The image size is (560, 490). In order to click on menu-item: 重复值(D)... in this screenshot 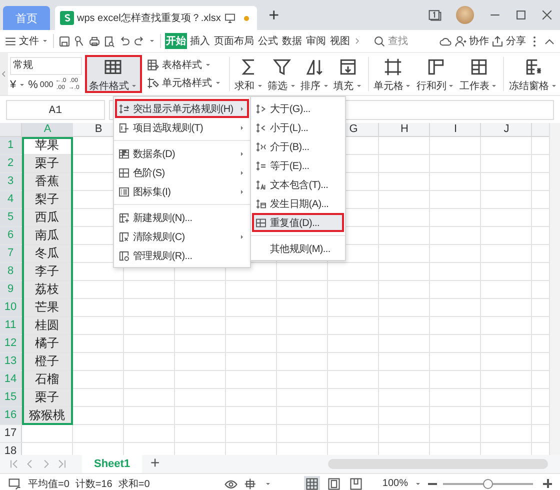, I will do `click(298, 222)`.